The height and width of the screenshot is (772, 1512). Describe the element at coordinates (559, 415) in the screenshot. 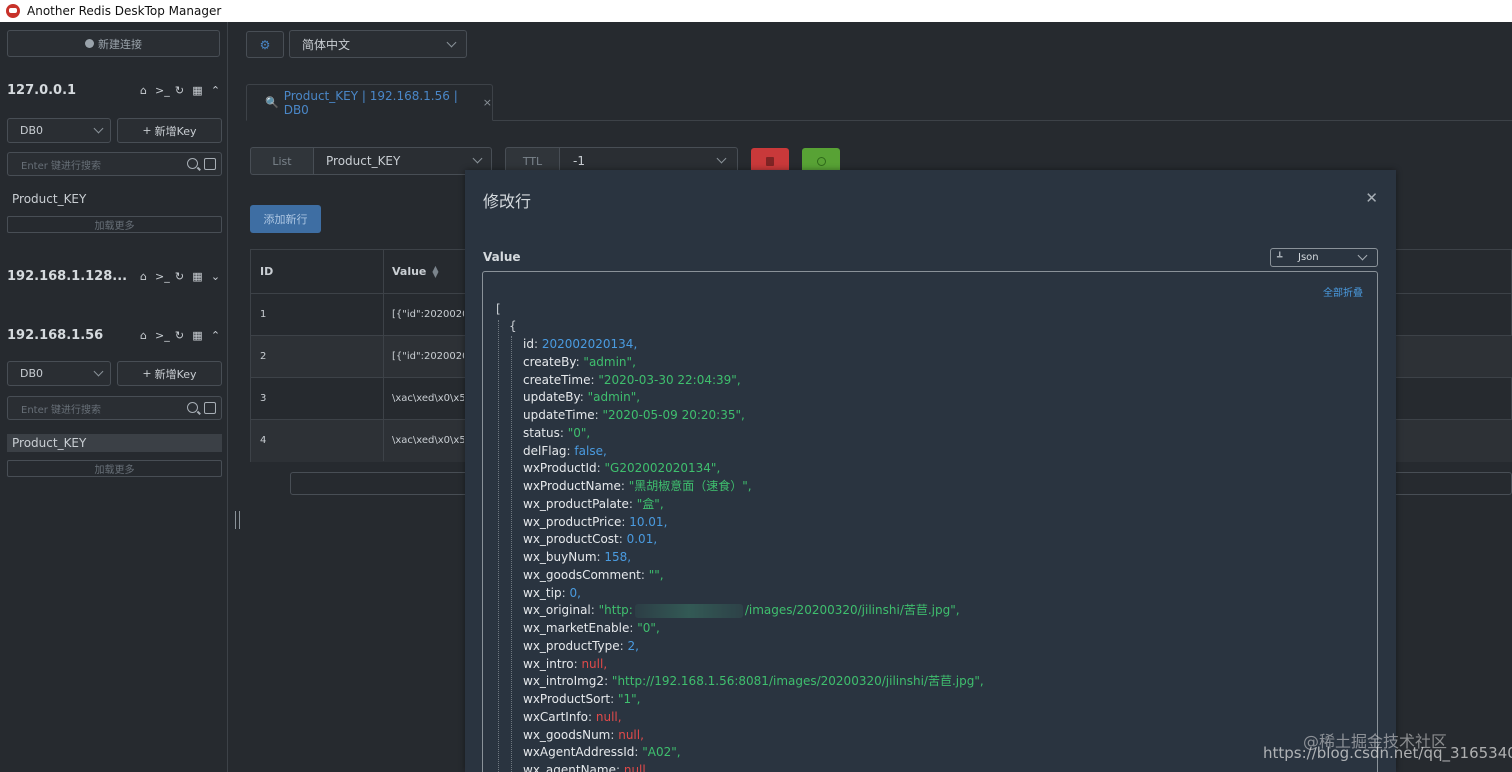

I see `json-key: updateTime` at that location.